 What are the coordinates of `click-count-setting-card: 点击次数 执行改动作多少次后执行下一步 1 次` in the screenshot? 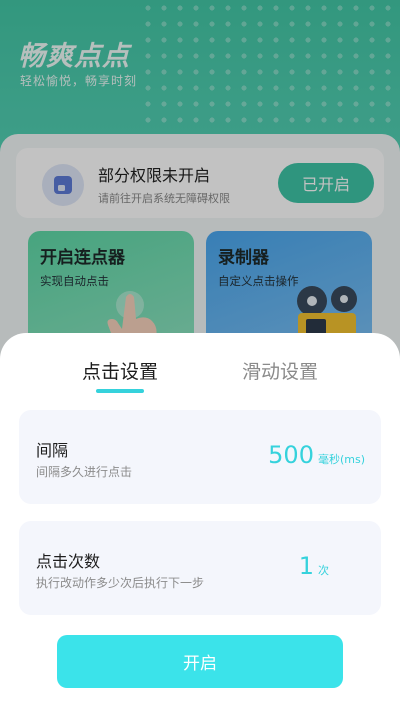 It's located at (200, 568).